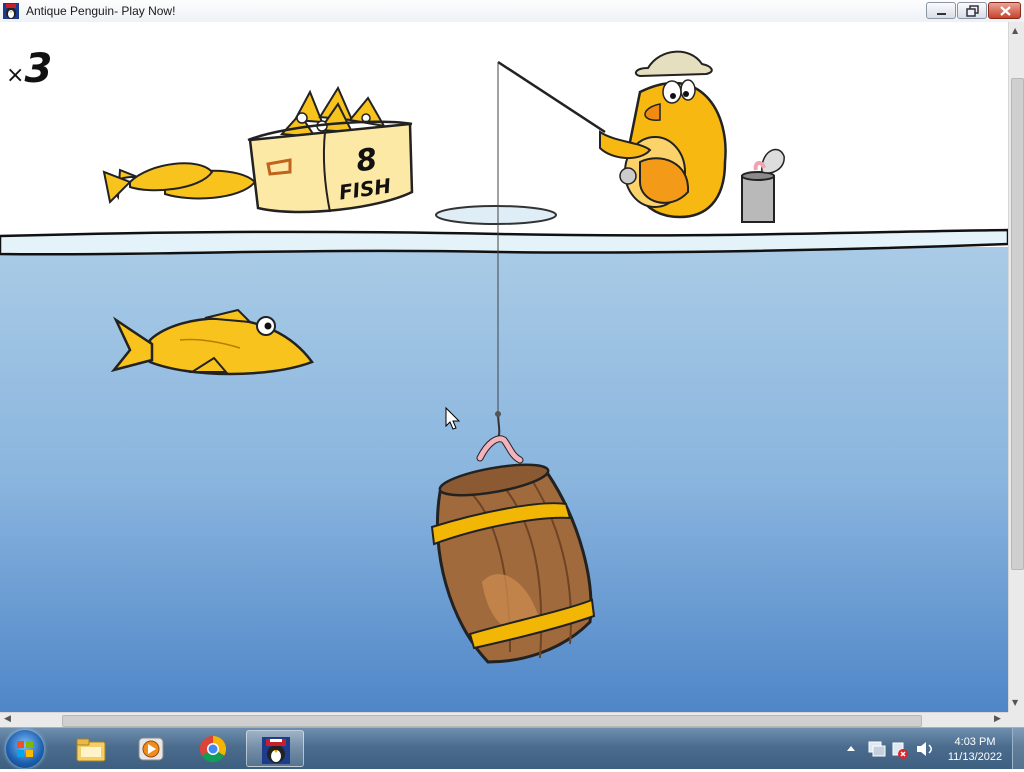 This screenshot has width=1024, height=772. I want to click on chrome-icon, so click(213, 749).